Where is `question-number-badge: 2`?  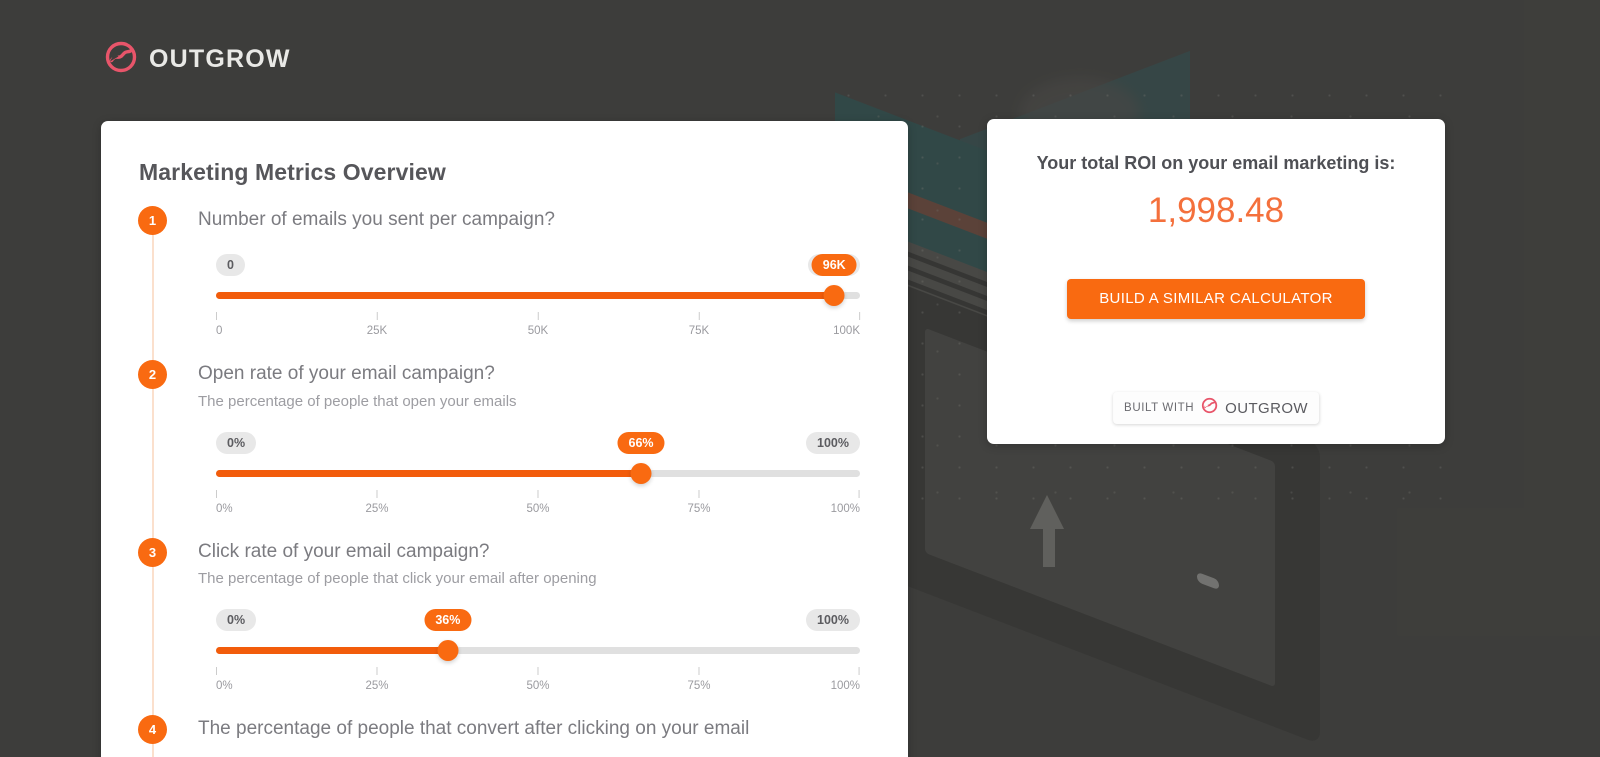 question-number-badge: 2 is located at coordinates (152, 374).